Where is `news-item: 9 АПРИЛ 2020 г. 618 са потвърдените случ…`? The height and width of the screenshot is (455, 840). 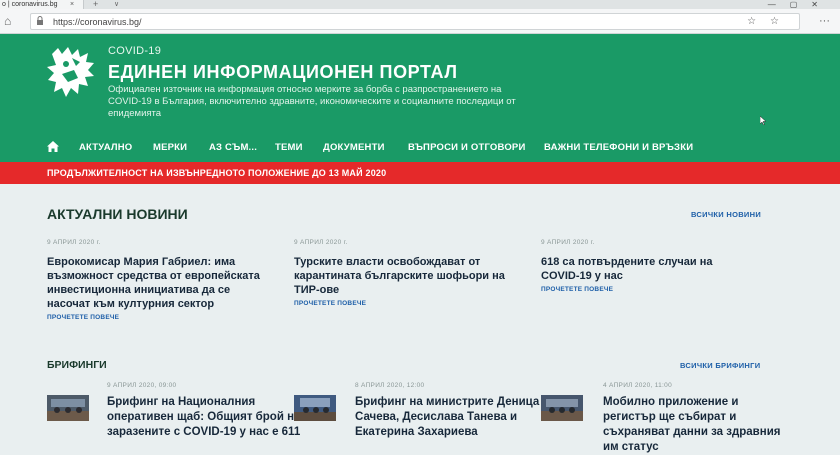
news-item: 9 АПРИЛ 2020 г. 618 са потвърдените случ… is located at coordinates (641, 265).